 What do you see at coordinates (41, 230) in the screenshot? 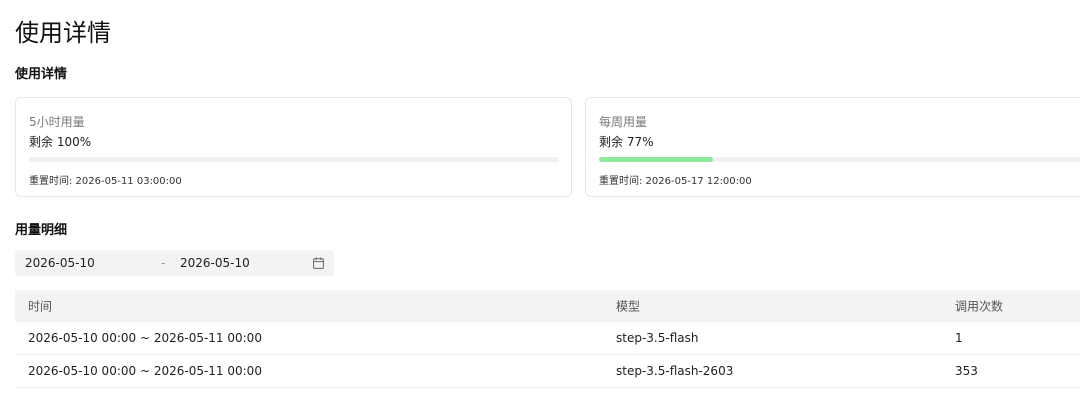
I see `detail-section-title: 用量明细` at bounding box center [41, 230].